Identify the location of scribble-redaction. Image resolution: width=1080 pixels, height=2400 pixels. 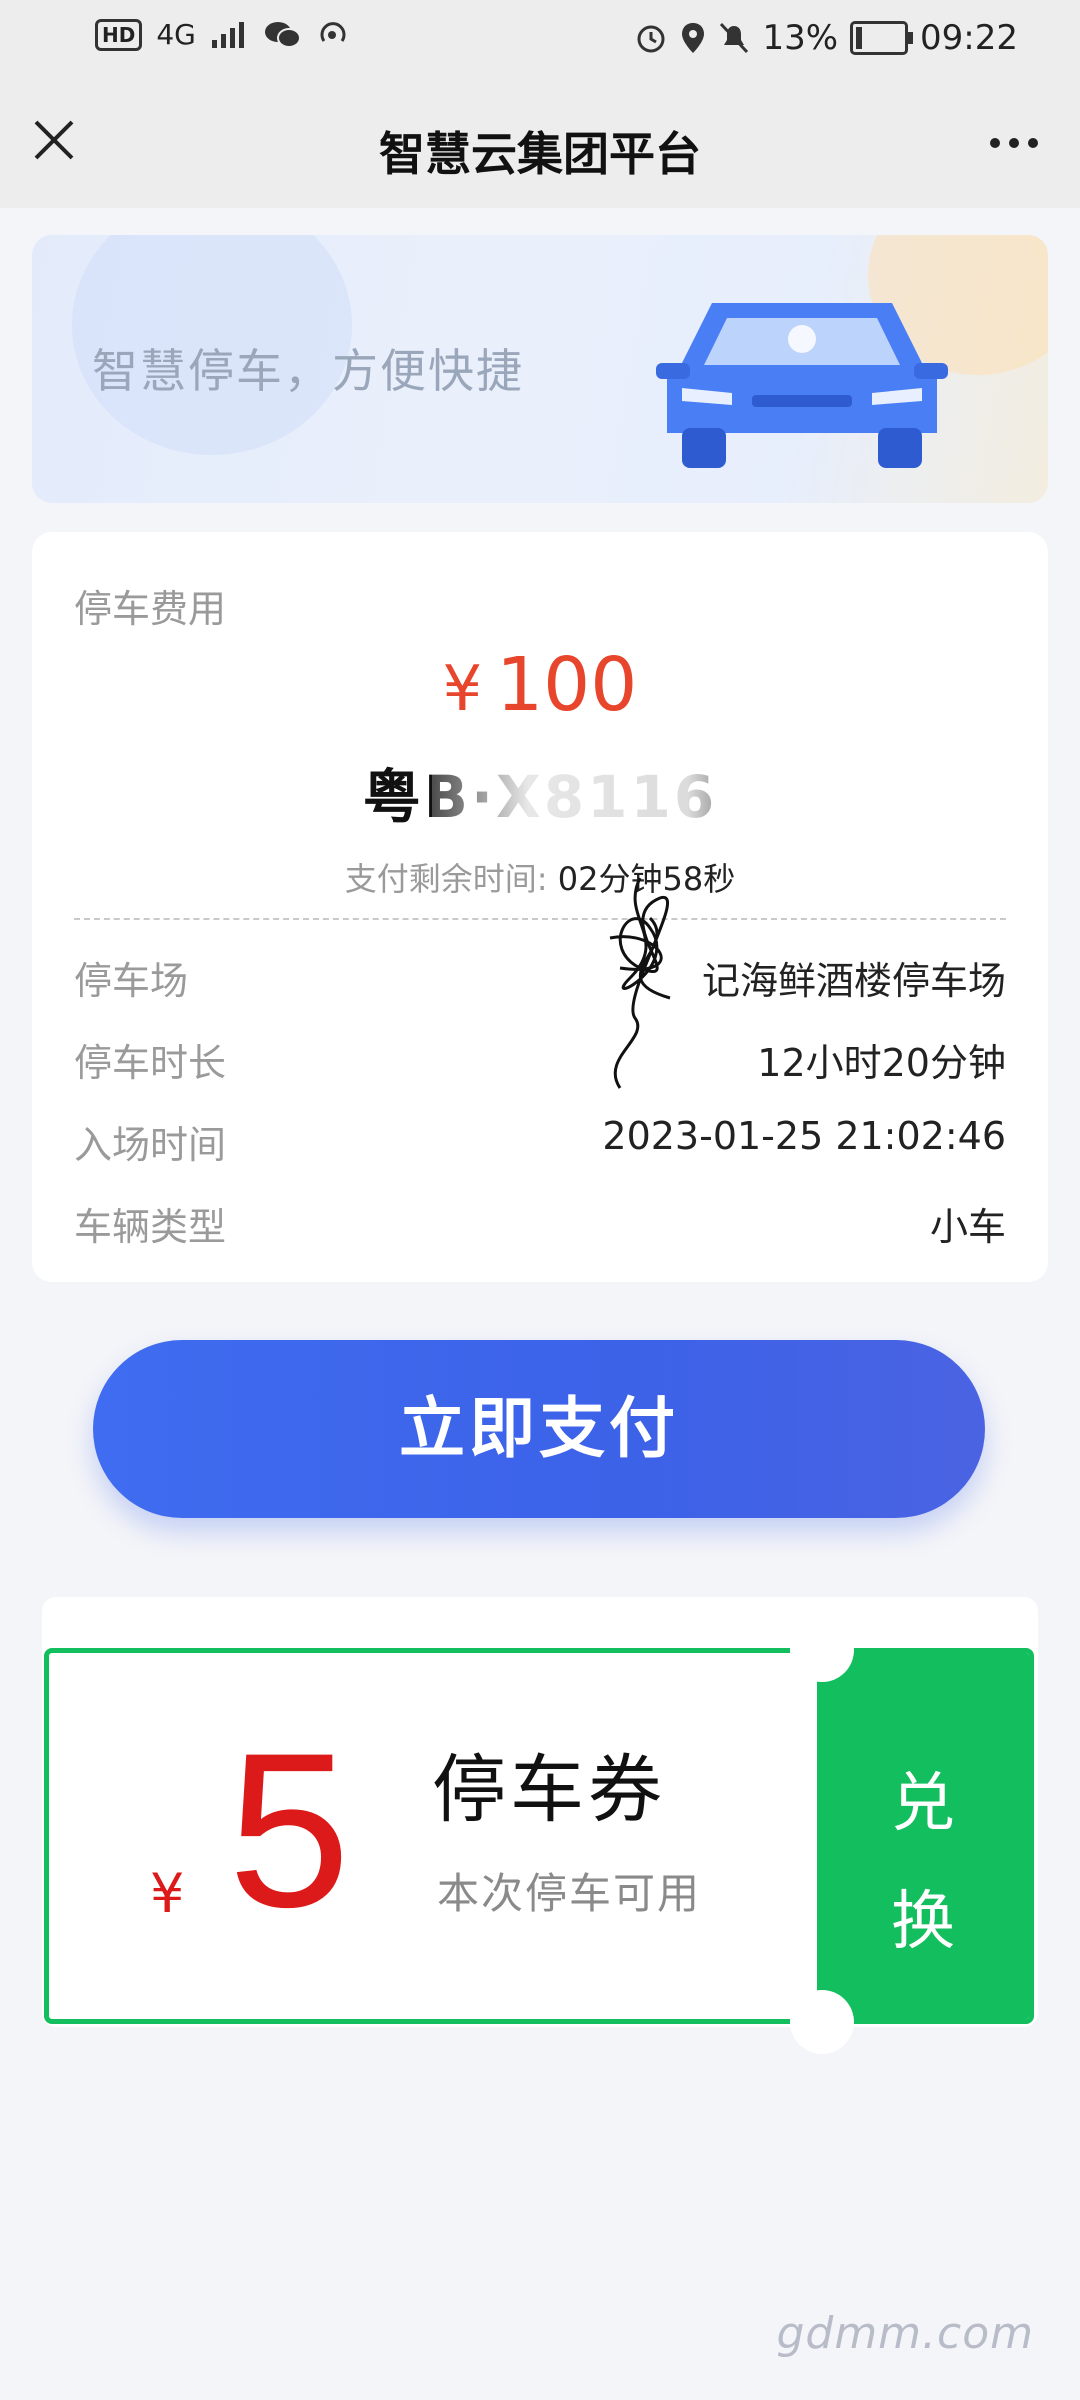
(640, 983).